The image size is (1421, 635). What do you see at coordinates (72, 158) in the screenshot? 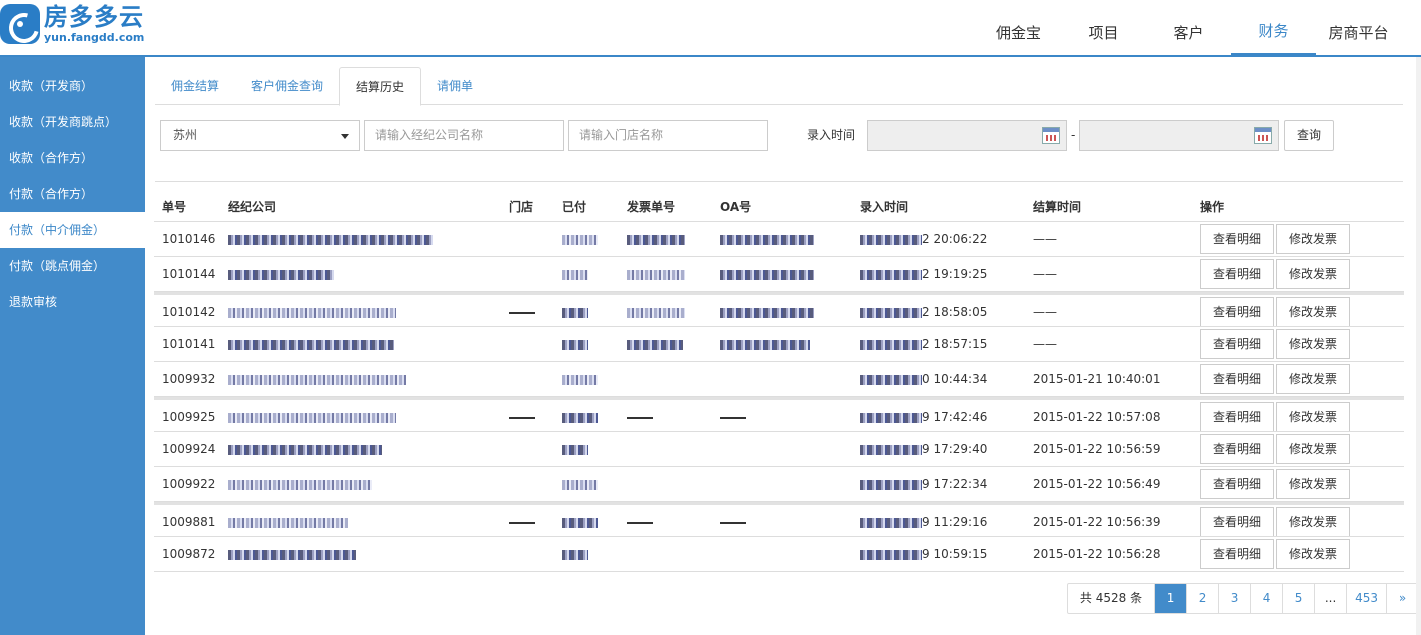
I see `sidebar-item-receive-partner: 收款（合作方）` at bounding box center [72, 158].